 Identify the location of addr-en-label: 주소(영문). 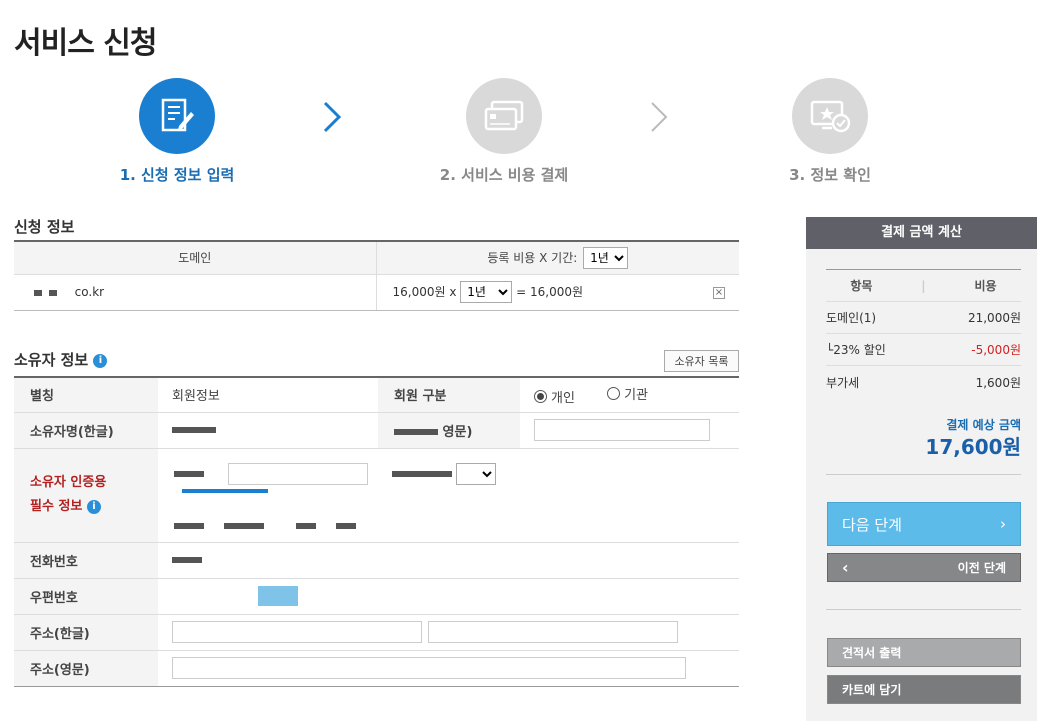
(86, 668).